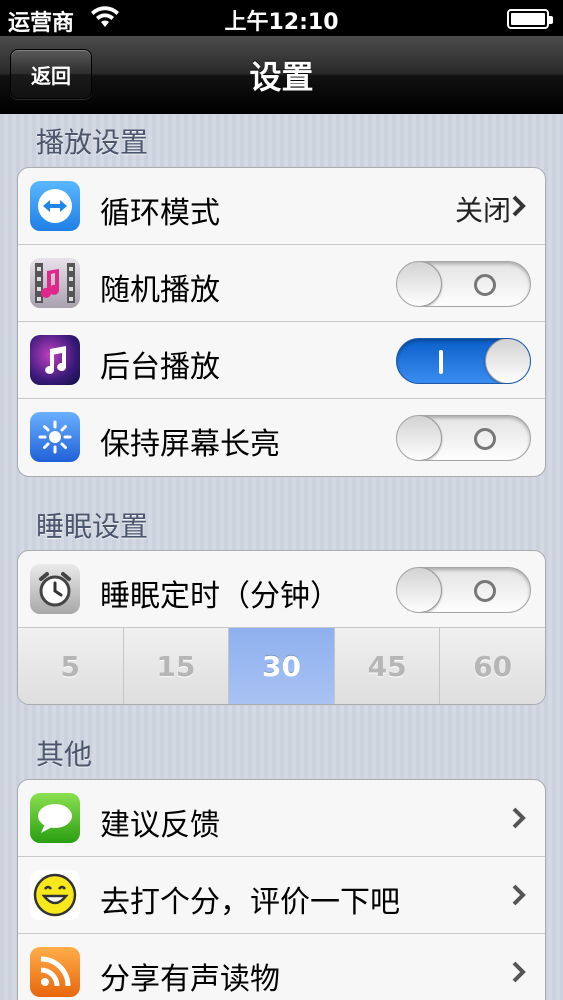 This screenshot has width=563, height=1000. I want to click on sleep-minutes-segmented-control: 5 15 30 45 60, so click(281, 666).